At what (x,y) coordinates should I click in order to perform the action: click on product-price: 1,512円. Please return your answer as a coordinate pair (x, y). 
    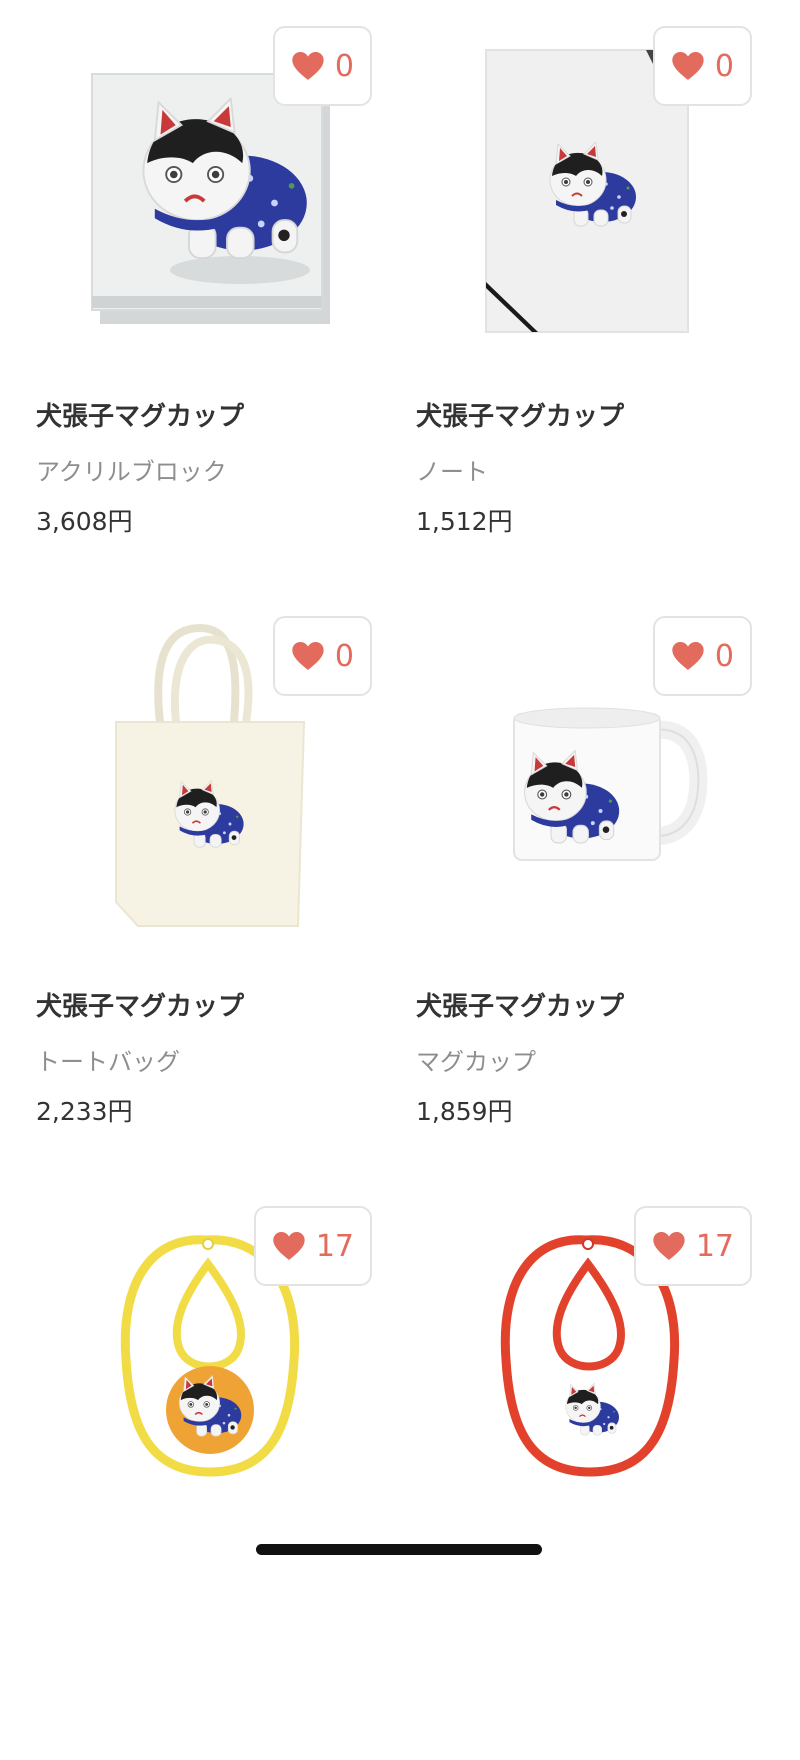
    Looking at the image, I should click on (464, 521).